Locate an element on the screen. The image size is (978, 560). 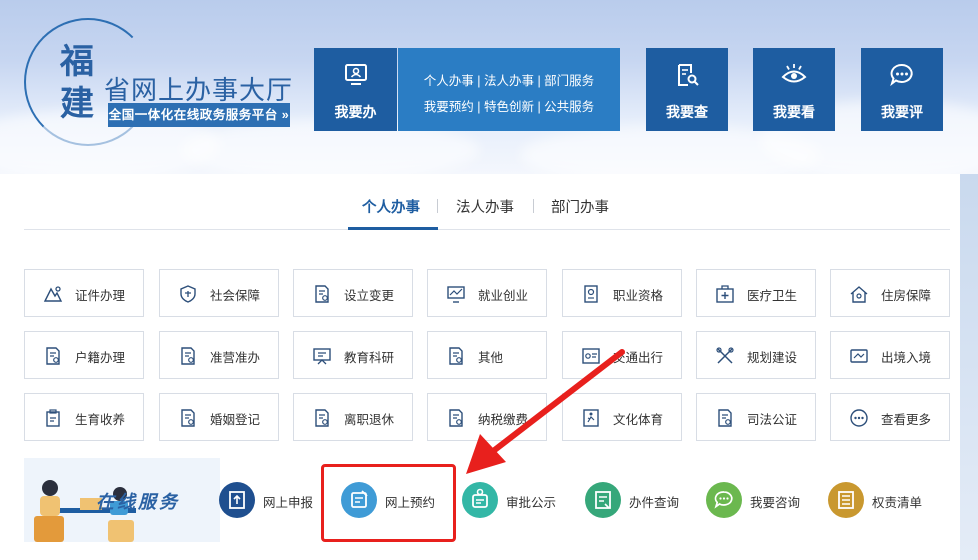
category-label: 文化体育 is located at coordinates (638, 420).